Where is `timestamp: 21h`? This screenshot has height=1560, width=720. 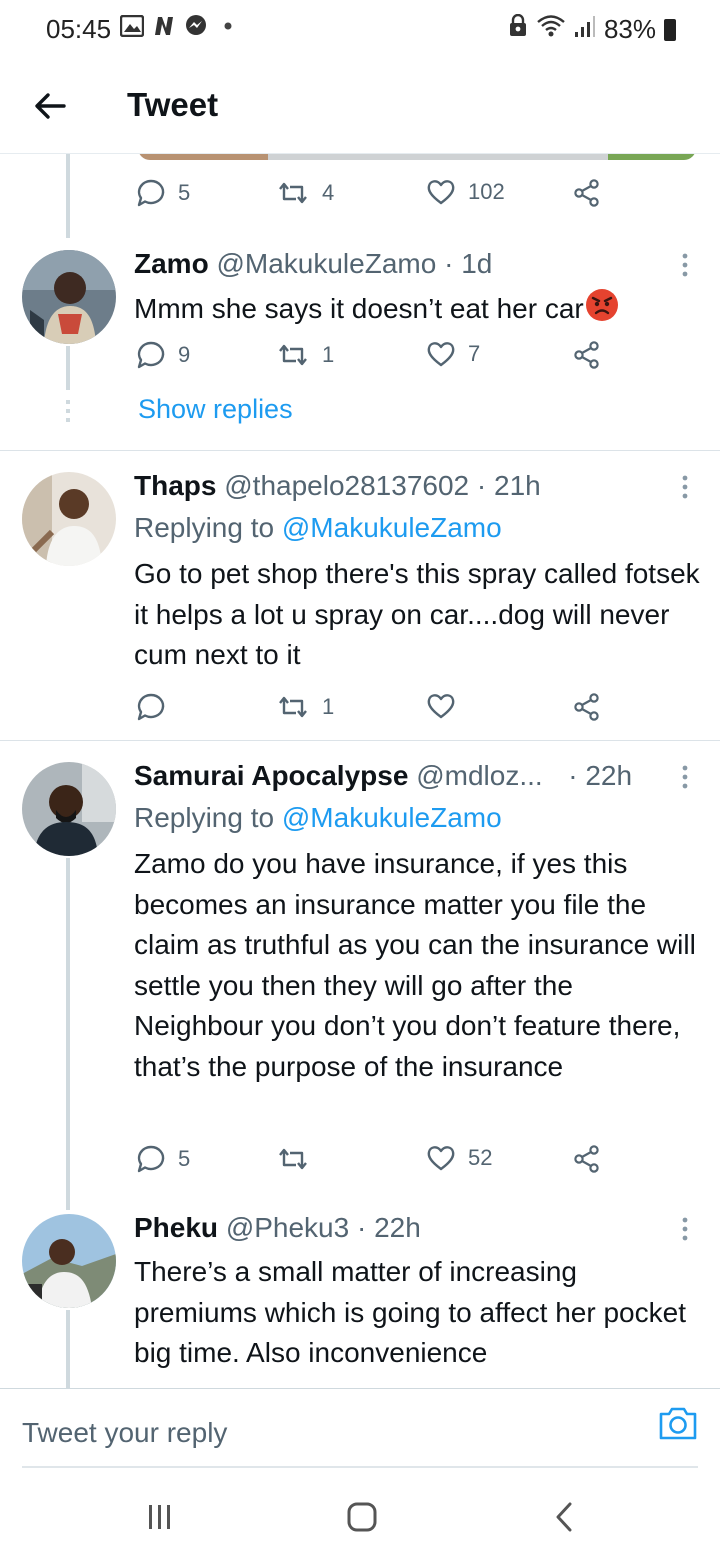 timestamp: 21h is located at coordinates (517, 485).